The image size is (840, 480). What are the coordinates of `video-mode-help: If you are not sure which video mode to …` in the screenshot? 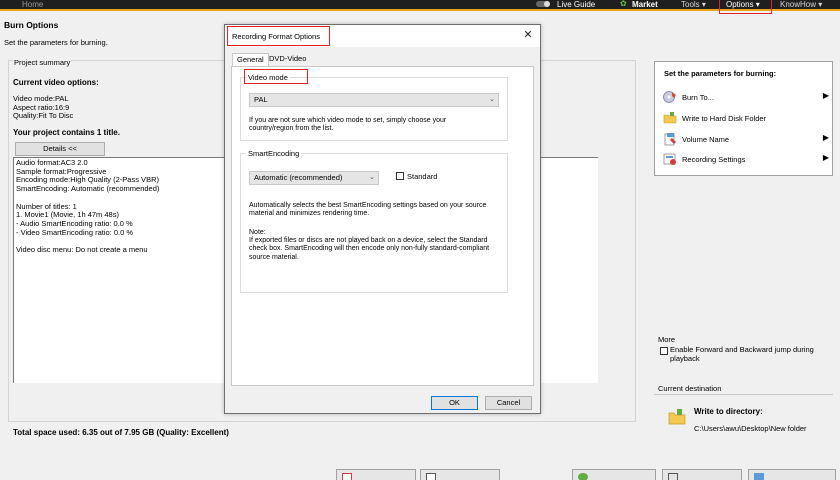 It's located at (348, 125).